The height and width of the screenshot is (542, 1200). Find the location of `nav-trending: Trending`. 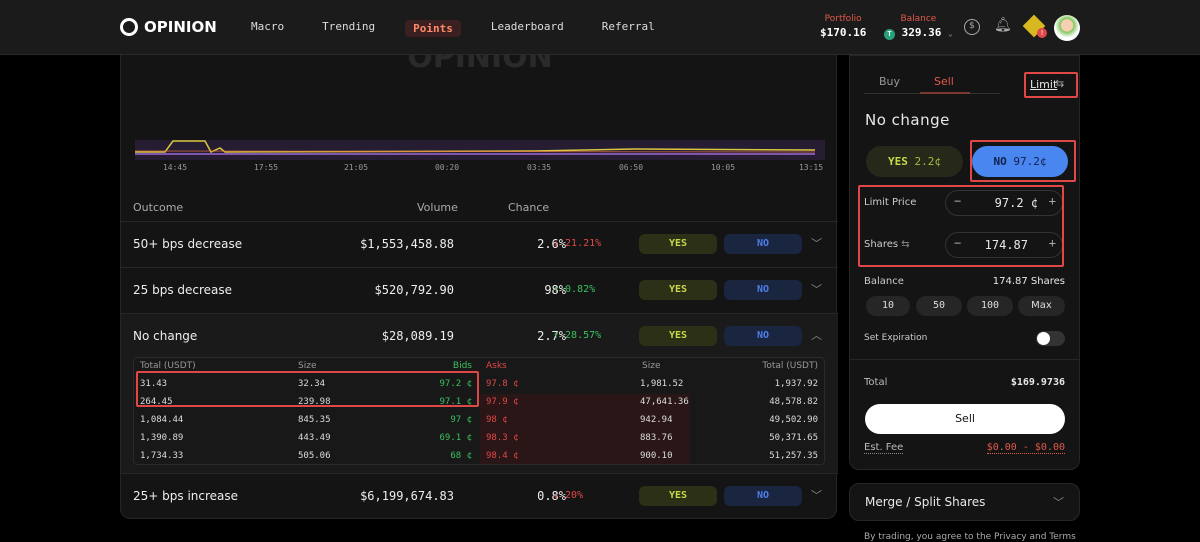

nav-trending: Trending is located at coordinates (348, 28).